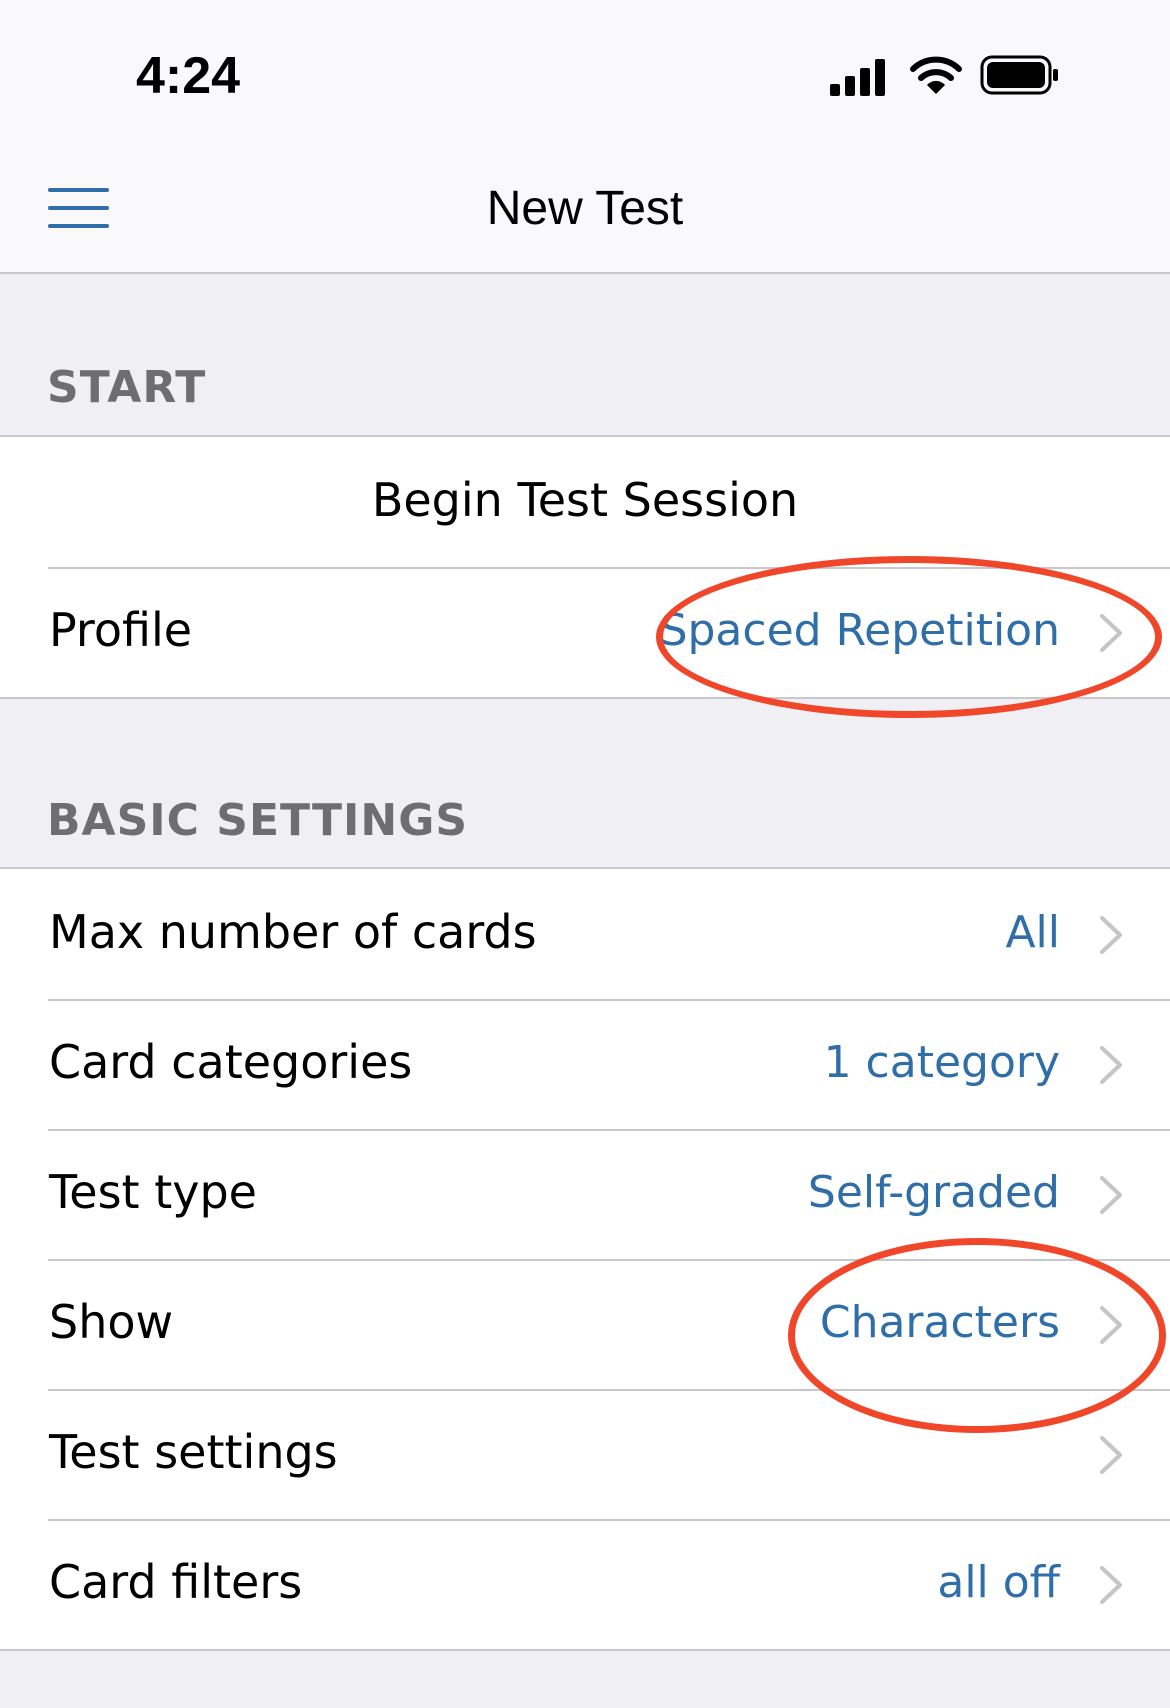 This screenshot has height=1708, width=1170. Describe the element at coordinates (153, 1192) in the screenshot. I see `row-label: Test type` at that location.